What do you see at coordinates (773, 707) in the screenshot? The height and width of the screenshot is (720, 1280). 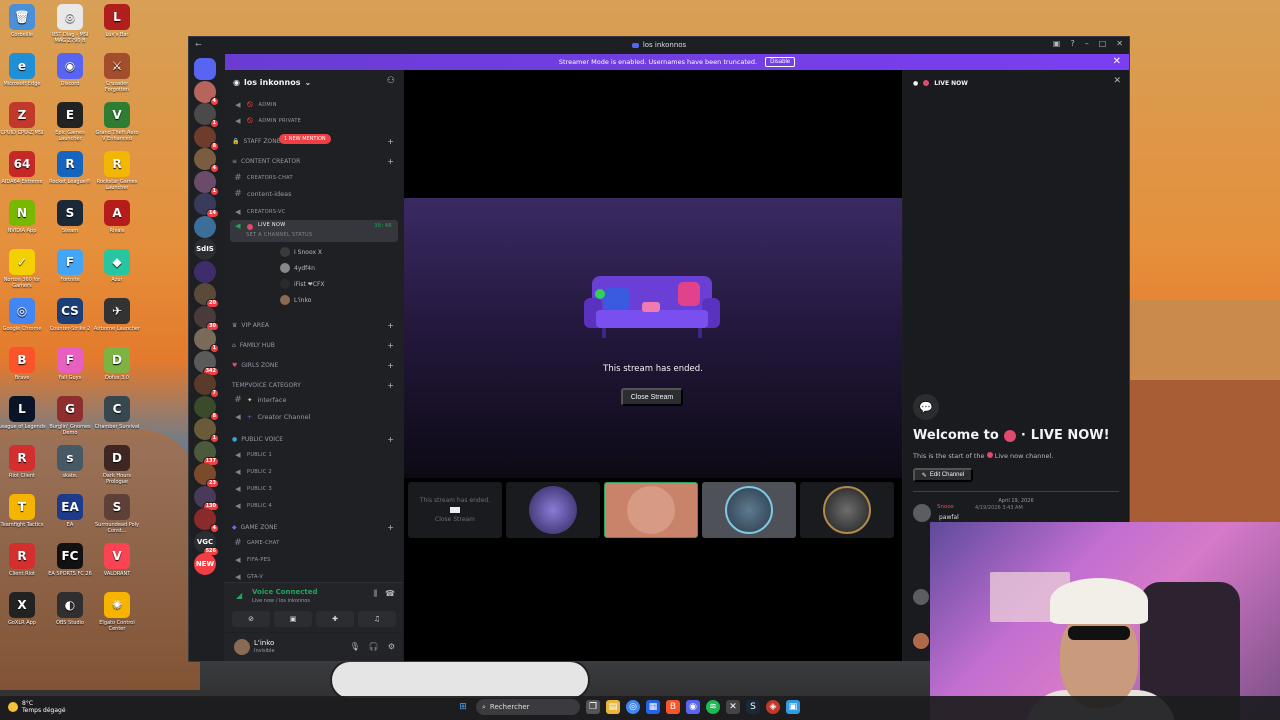 I see `riot-client-icon: ◈` at bounding box center [773, 707].